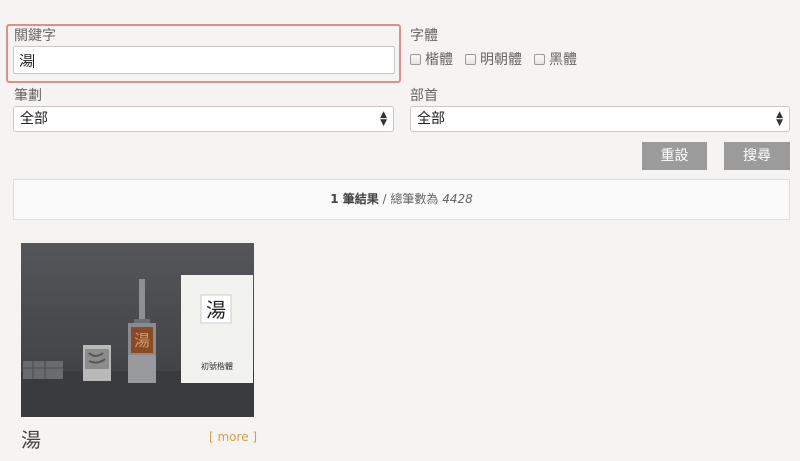 The width and height of the screenshot is (800, 461). Describe the element at coordinates (203, 119) in the screenshot. I see `stroke-select: 全部 ▲ ▼` at that location.